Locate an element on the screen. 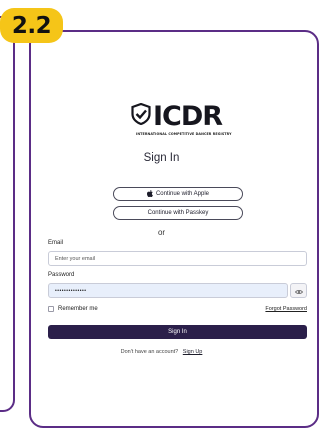  remember-me-label: Remember me is located at coordinates (78, 309).